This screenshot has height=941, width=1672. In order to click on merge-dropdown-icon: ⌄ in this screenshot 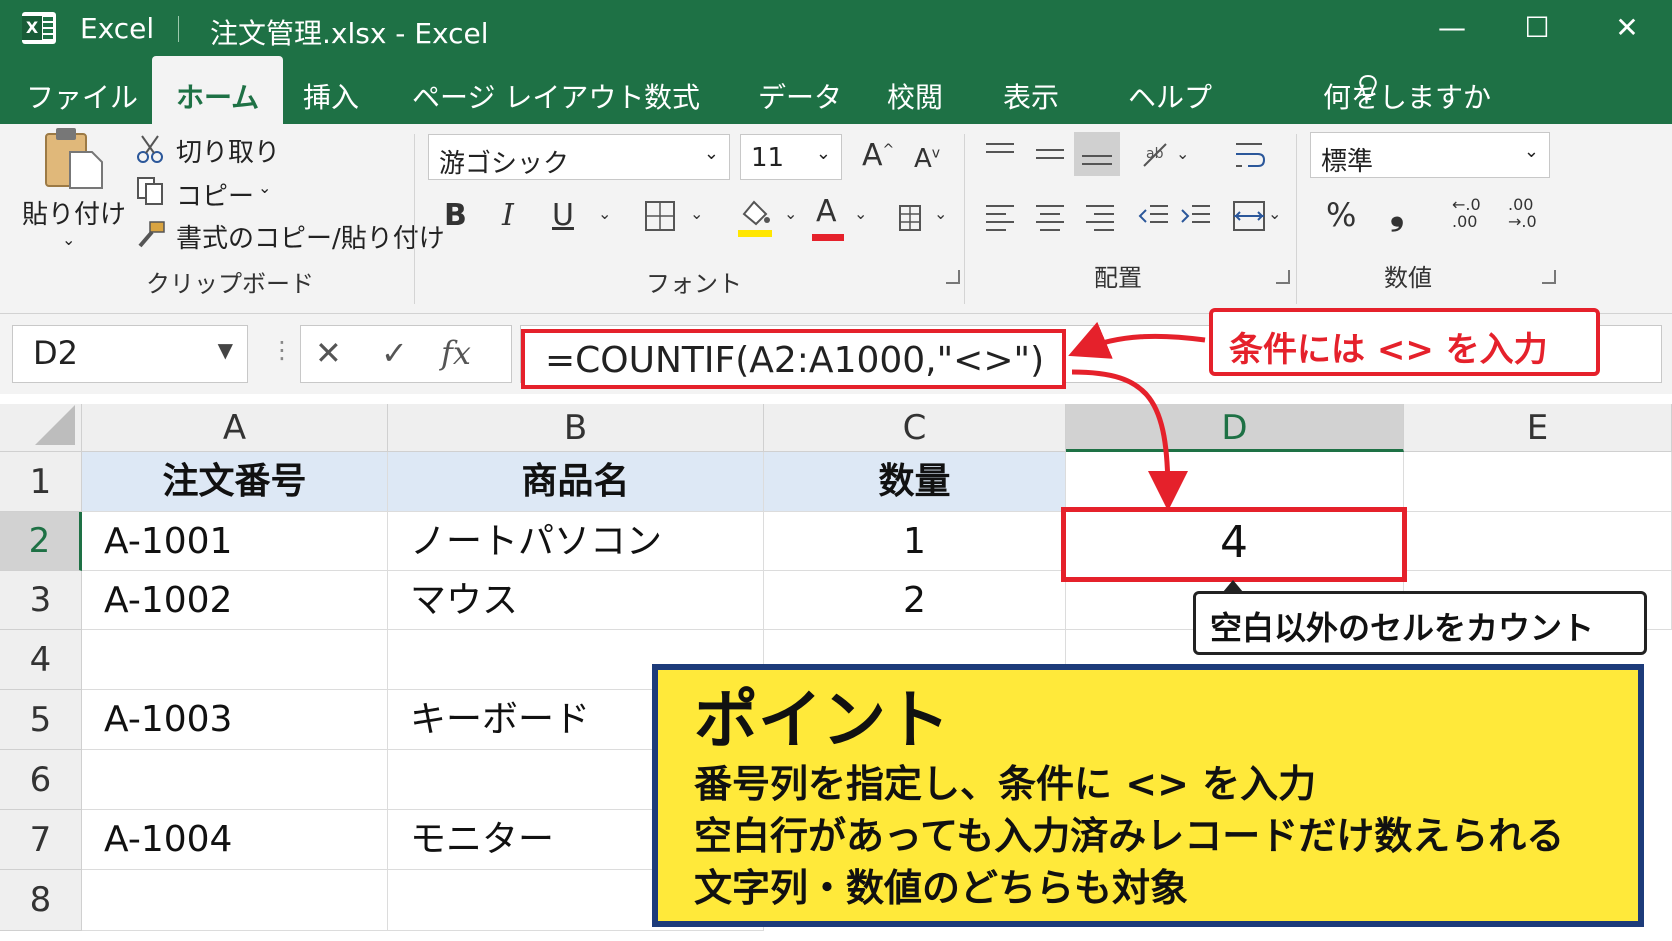, I will do `click(1274, 213)`.